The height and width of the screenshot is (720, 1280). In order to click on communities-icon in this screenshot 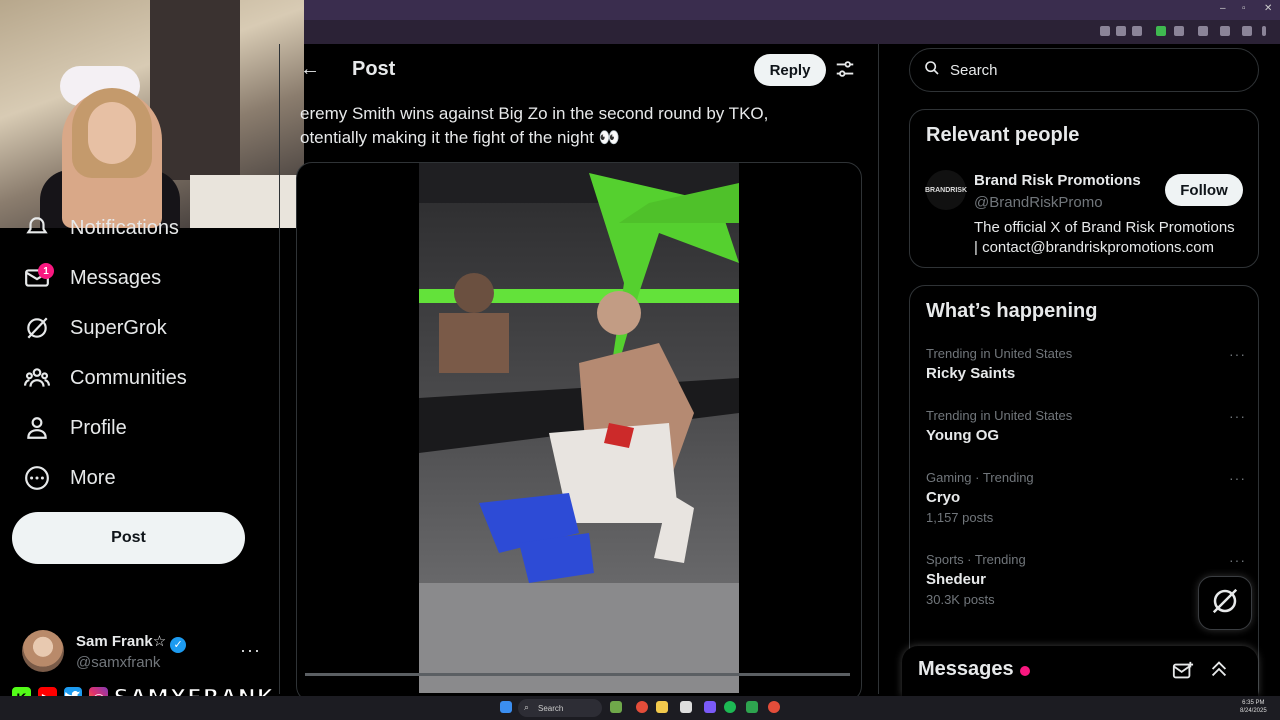, I will do `click(37, 378)`.